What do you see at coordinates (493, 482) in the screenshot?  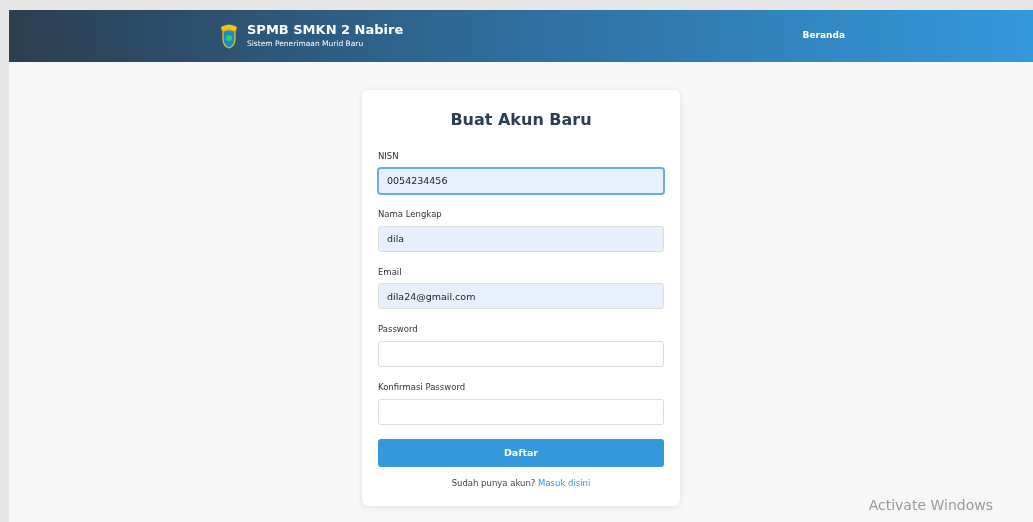 I see `login-prompt: Sudah punya akun?` at bounding box center [493, 482].